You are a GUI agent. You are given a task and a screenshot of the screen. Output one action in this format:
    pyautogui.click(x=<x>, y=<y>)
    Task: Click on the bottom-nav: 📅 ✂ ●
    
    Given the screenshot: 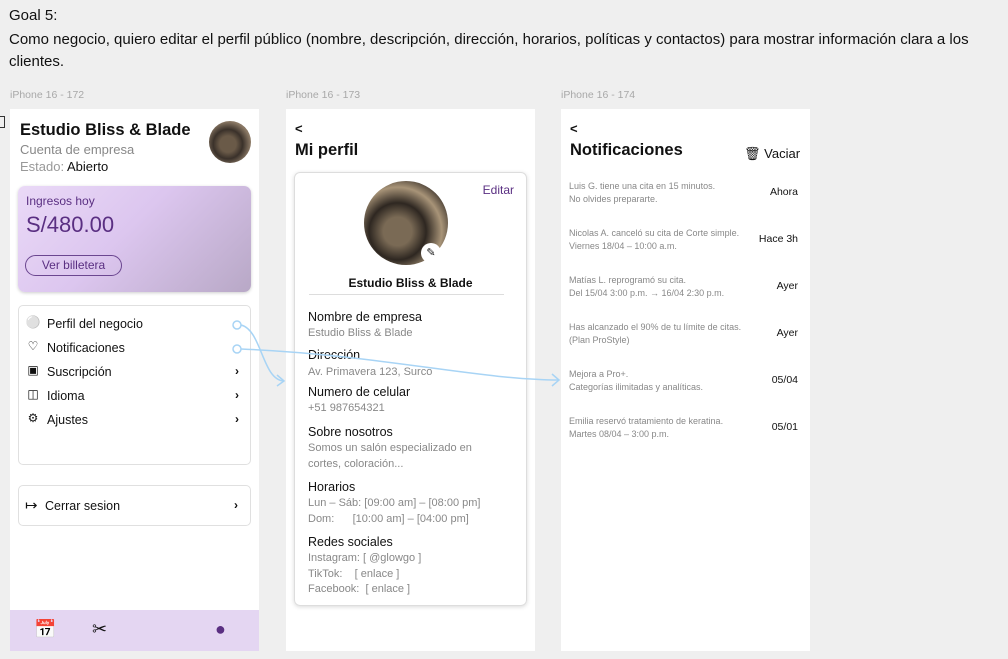 What is the action you would take?
    pyautogui.click(x=134, y=630)
    